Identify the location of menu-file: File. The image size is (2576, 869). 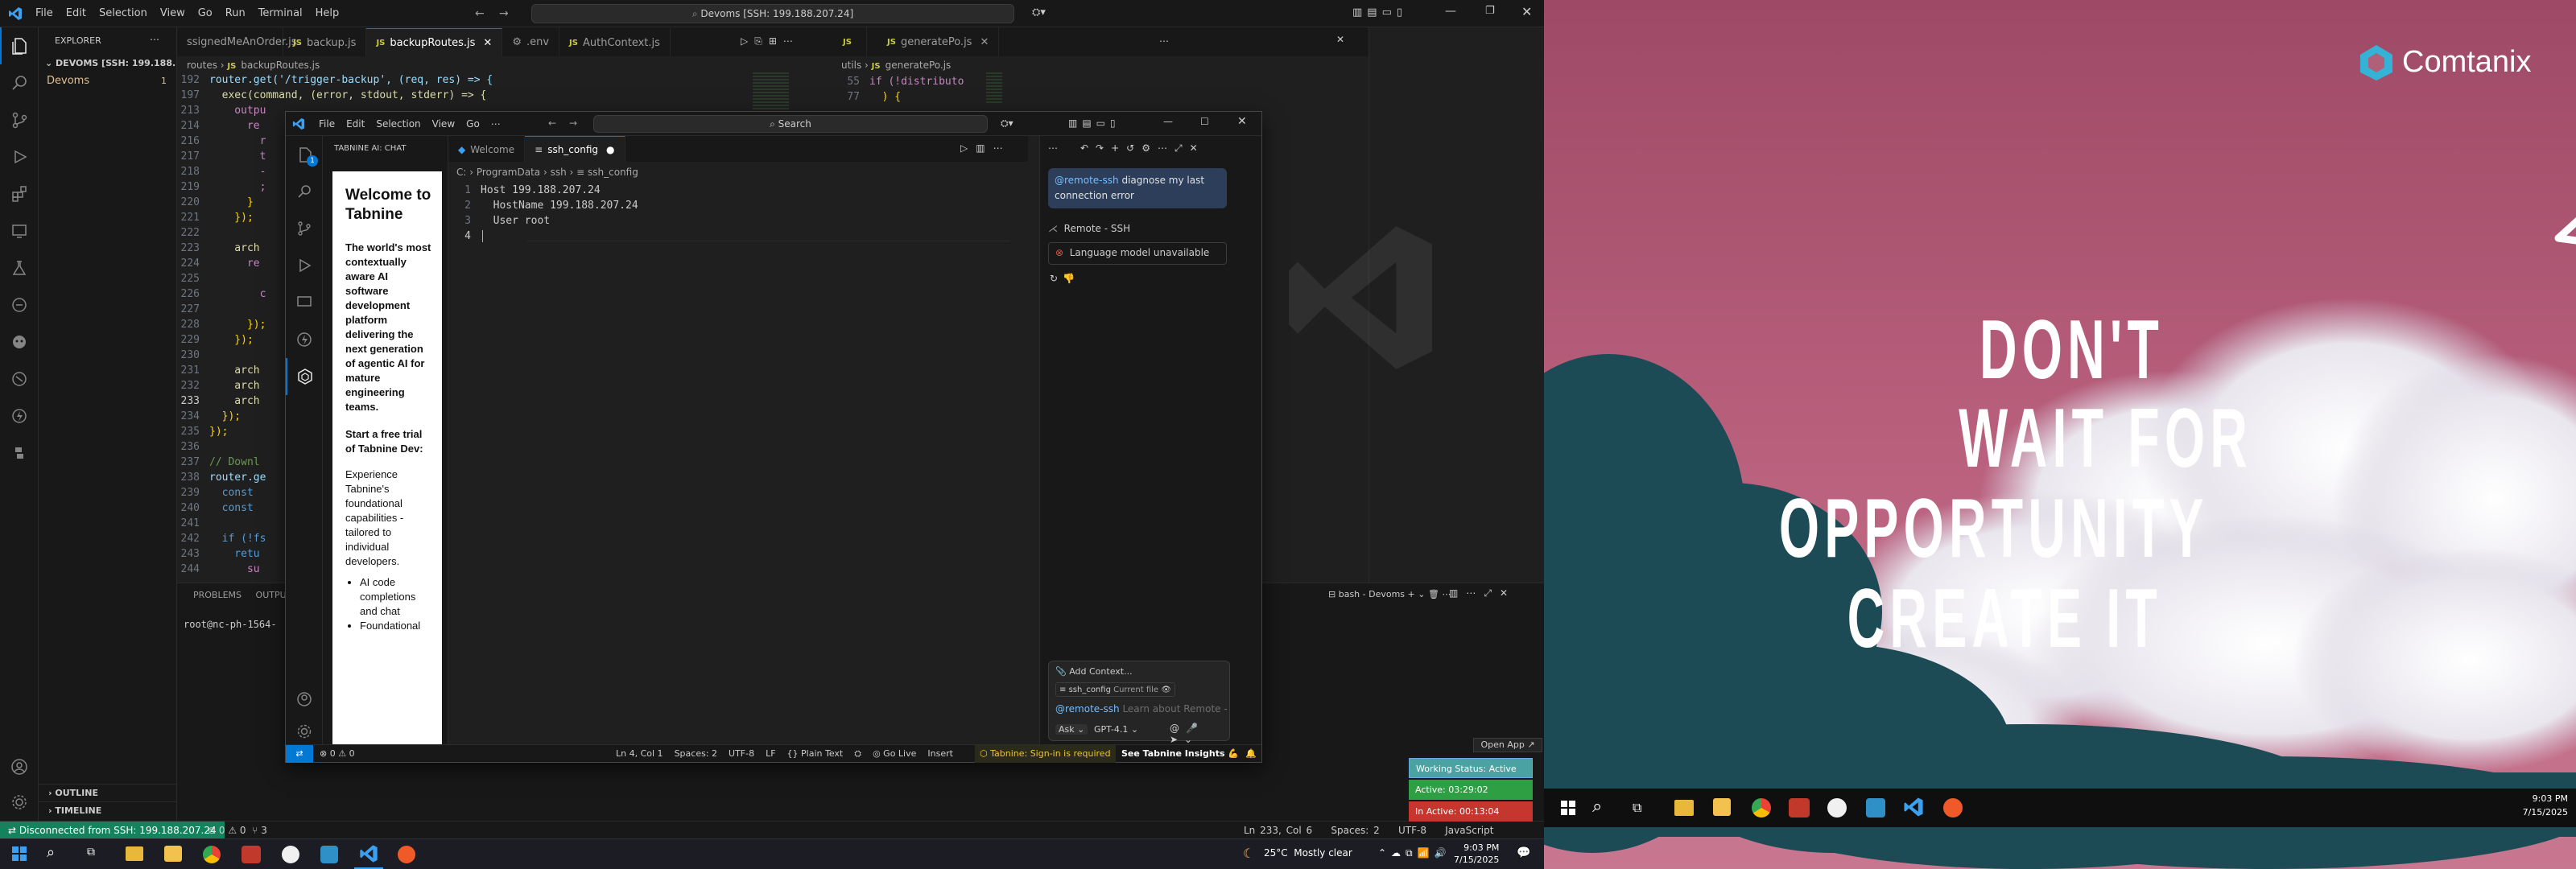
(44, 13).